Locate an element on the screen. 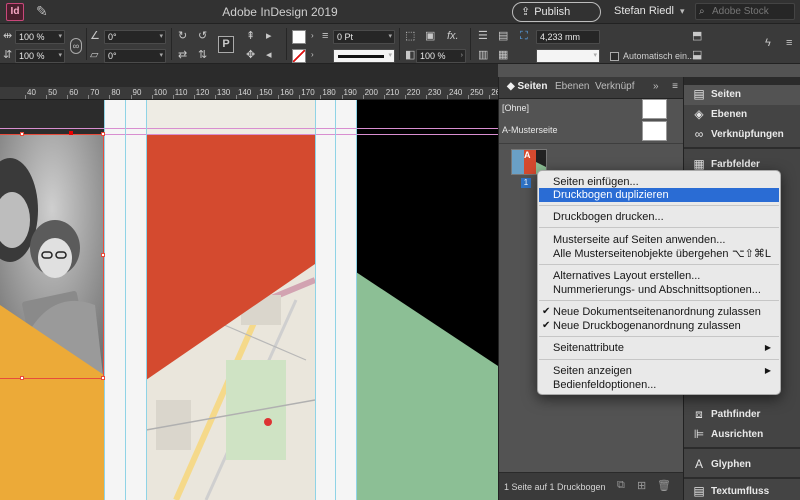 The height and width of the screenshot is (500, 800). text-wrap-none-icon: ☰ is located at coordinates (483, 36).